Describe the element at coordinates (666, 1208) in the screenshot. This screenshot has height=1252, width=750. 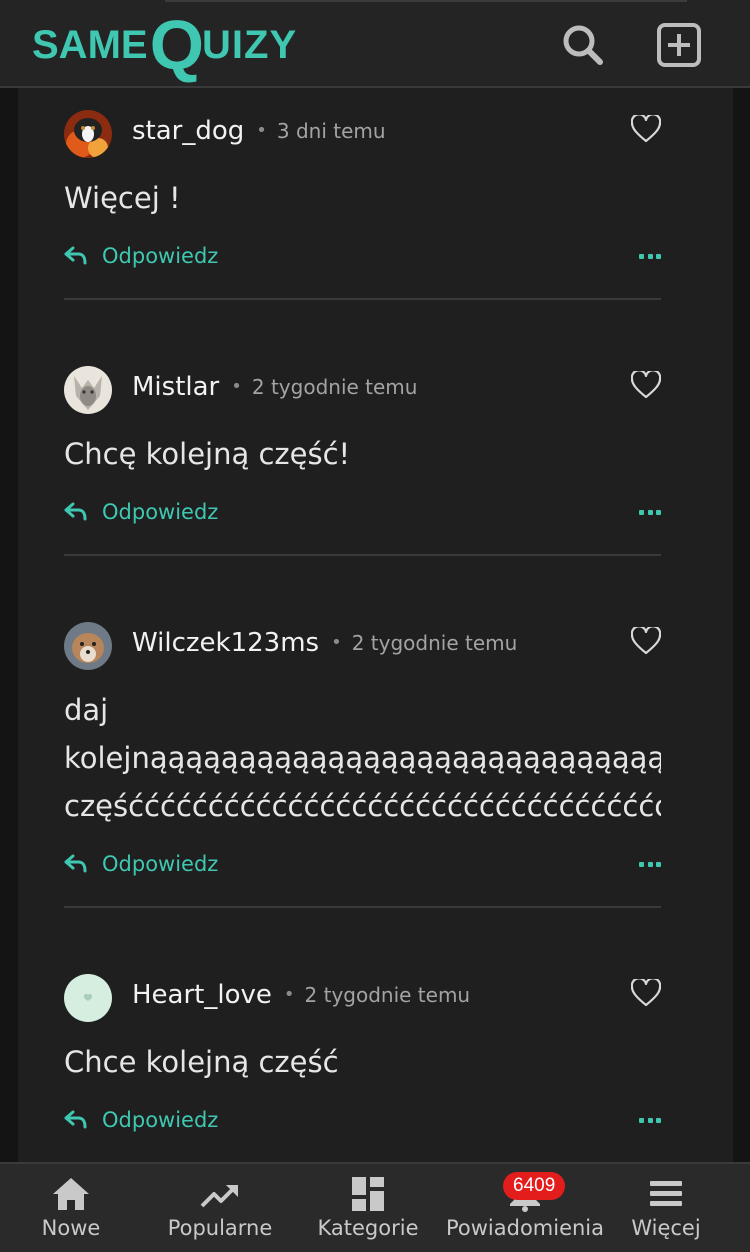
I see `nav-item-wiecej: Więcej` at that location.